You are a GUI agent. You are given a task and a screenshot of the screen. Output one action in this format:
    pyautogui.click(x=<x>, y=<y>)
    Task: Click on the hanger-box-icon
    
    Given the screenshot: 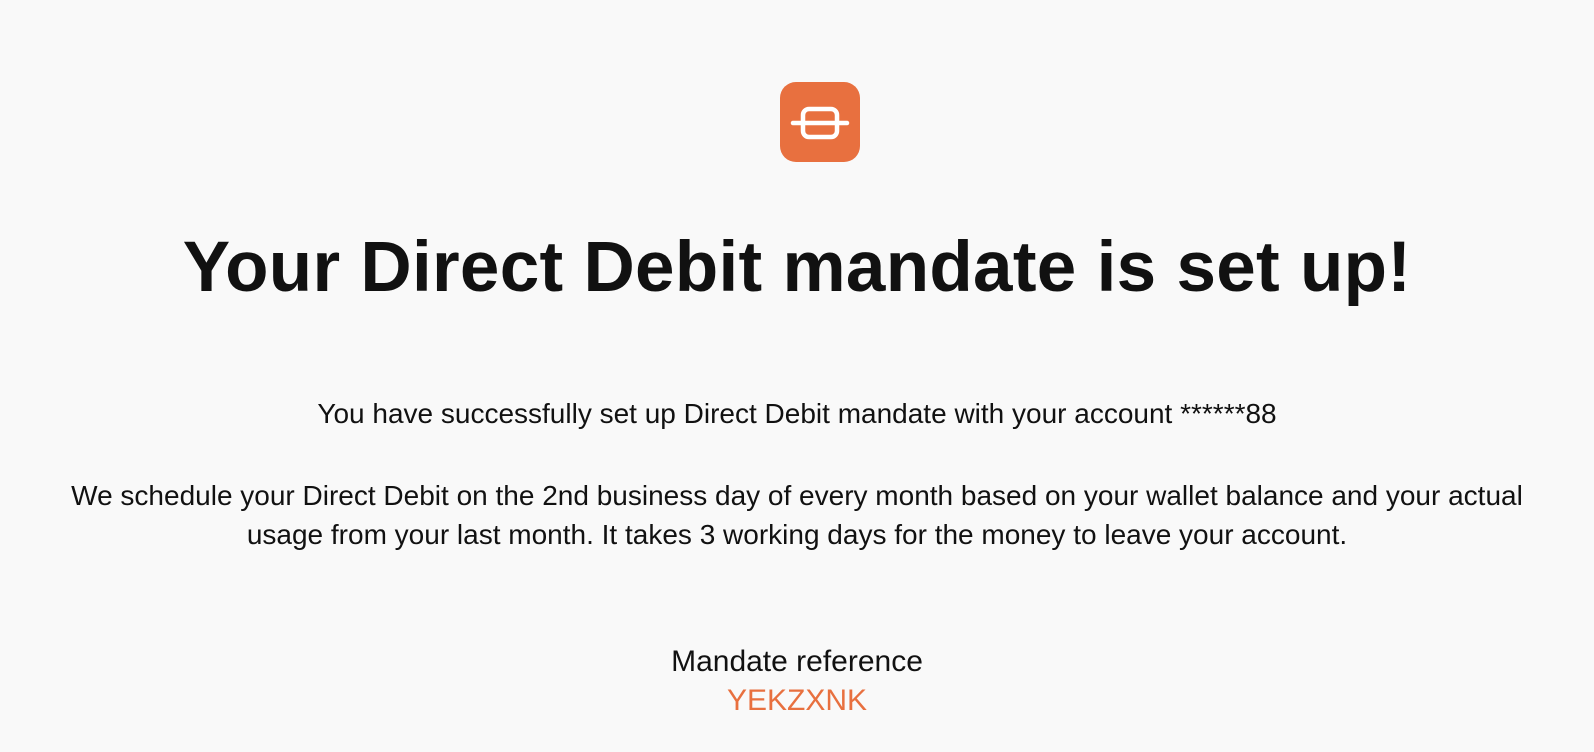 What is the action you would take?
    pyautogui.click(x=820, y=123)
    